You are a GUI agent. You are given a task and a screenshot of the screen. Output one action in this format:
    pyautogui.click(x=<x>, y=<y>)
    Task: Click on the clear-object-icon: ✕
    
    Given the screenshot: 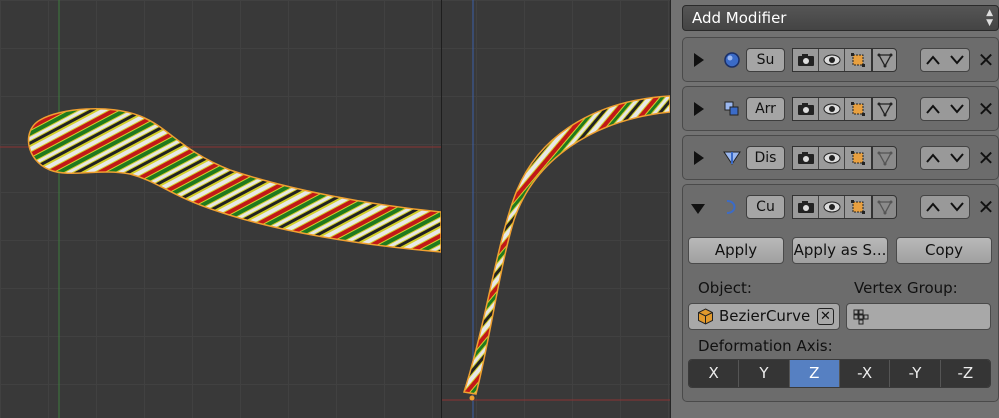 What is the action you would take?
    pyautogui.click(x=825, y=316)
    